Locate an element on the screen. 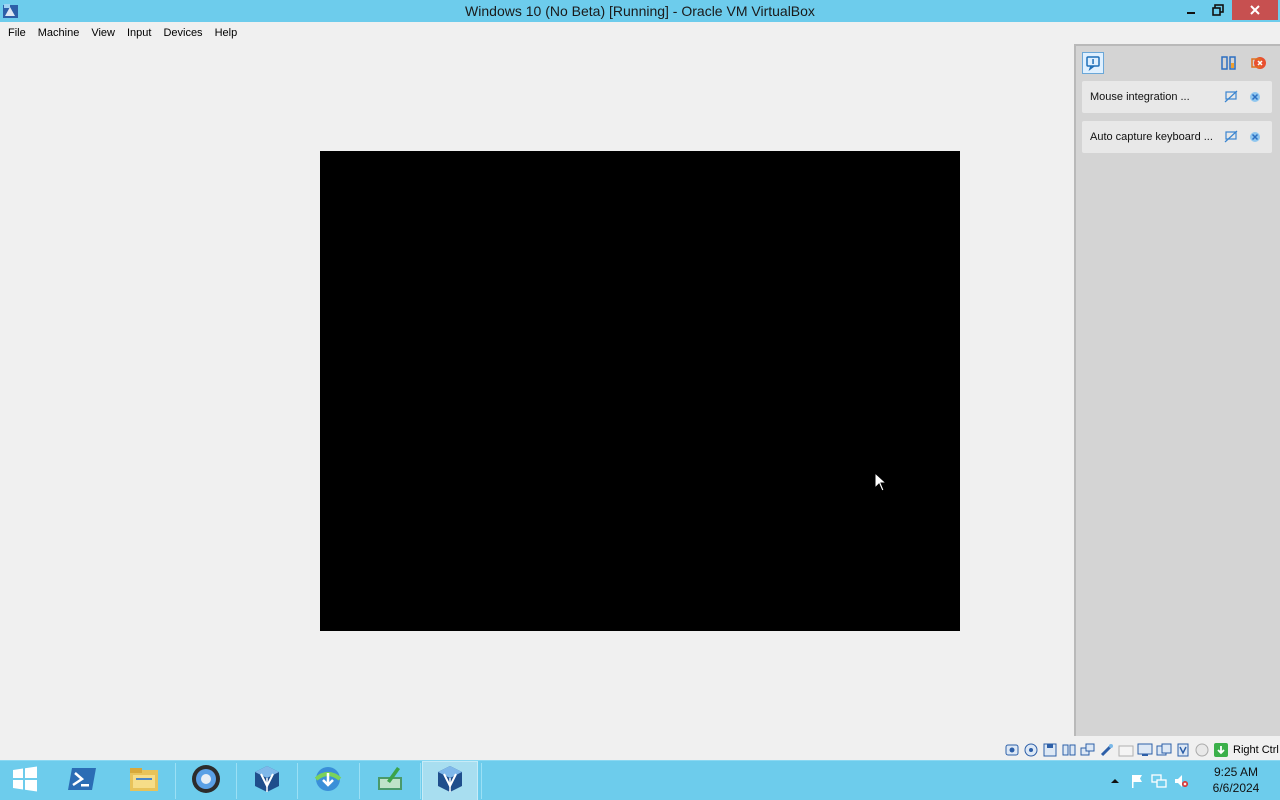 The width and height of the screenshot is (1280, 800). menu-view: View is located at coordinates (103, 33).